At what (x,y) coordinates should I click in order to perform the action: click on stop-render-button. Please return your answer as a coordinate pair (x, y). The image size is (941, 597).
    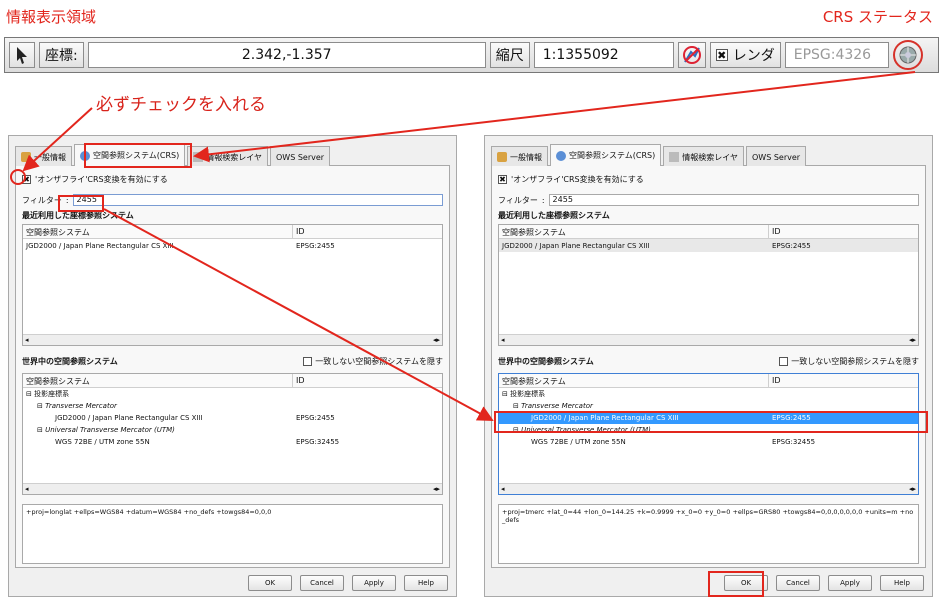
    Looking at the image, I should click on (691, 55).